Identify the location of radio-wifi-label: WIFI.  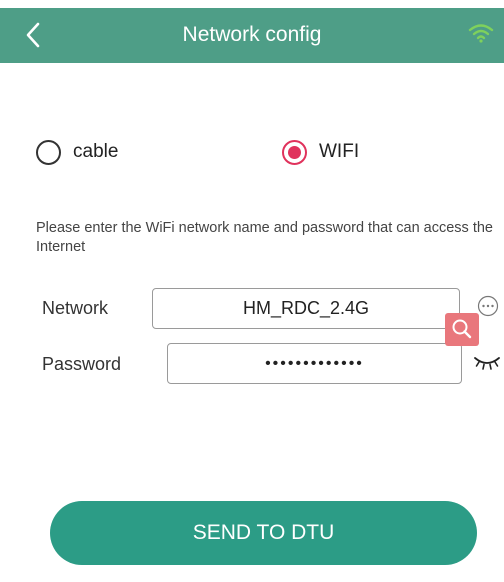
(339, 151).